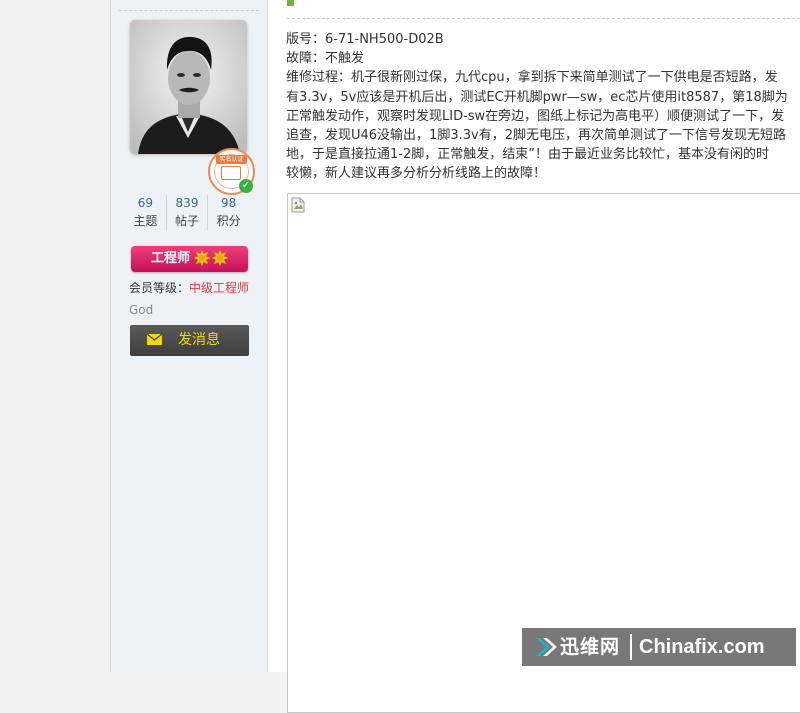 The height and width of the screenshot is (713, 800). Describe the element at coordinates (298, 205) in the screenshot. I see `broken-image-icon` at that location.